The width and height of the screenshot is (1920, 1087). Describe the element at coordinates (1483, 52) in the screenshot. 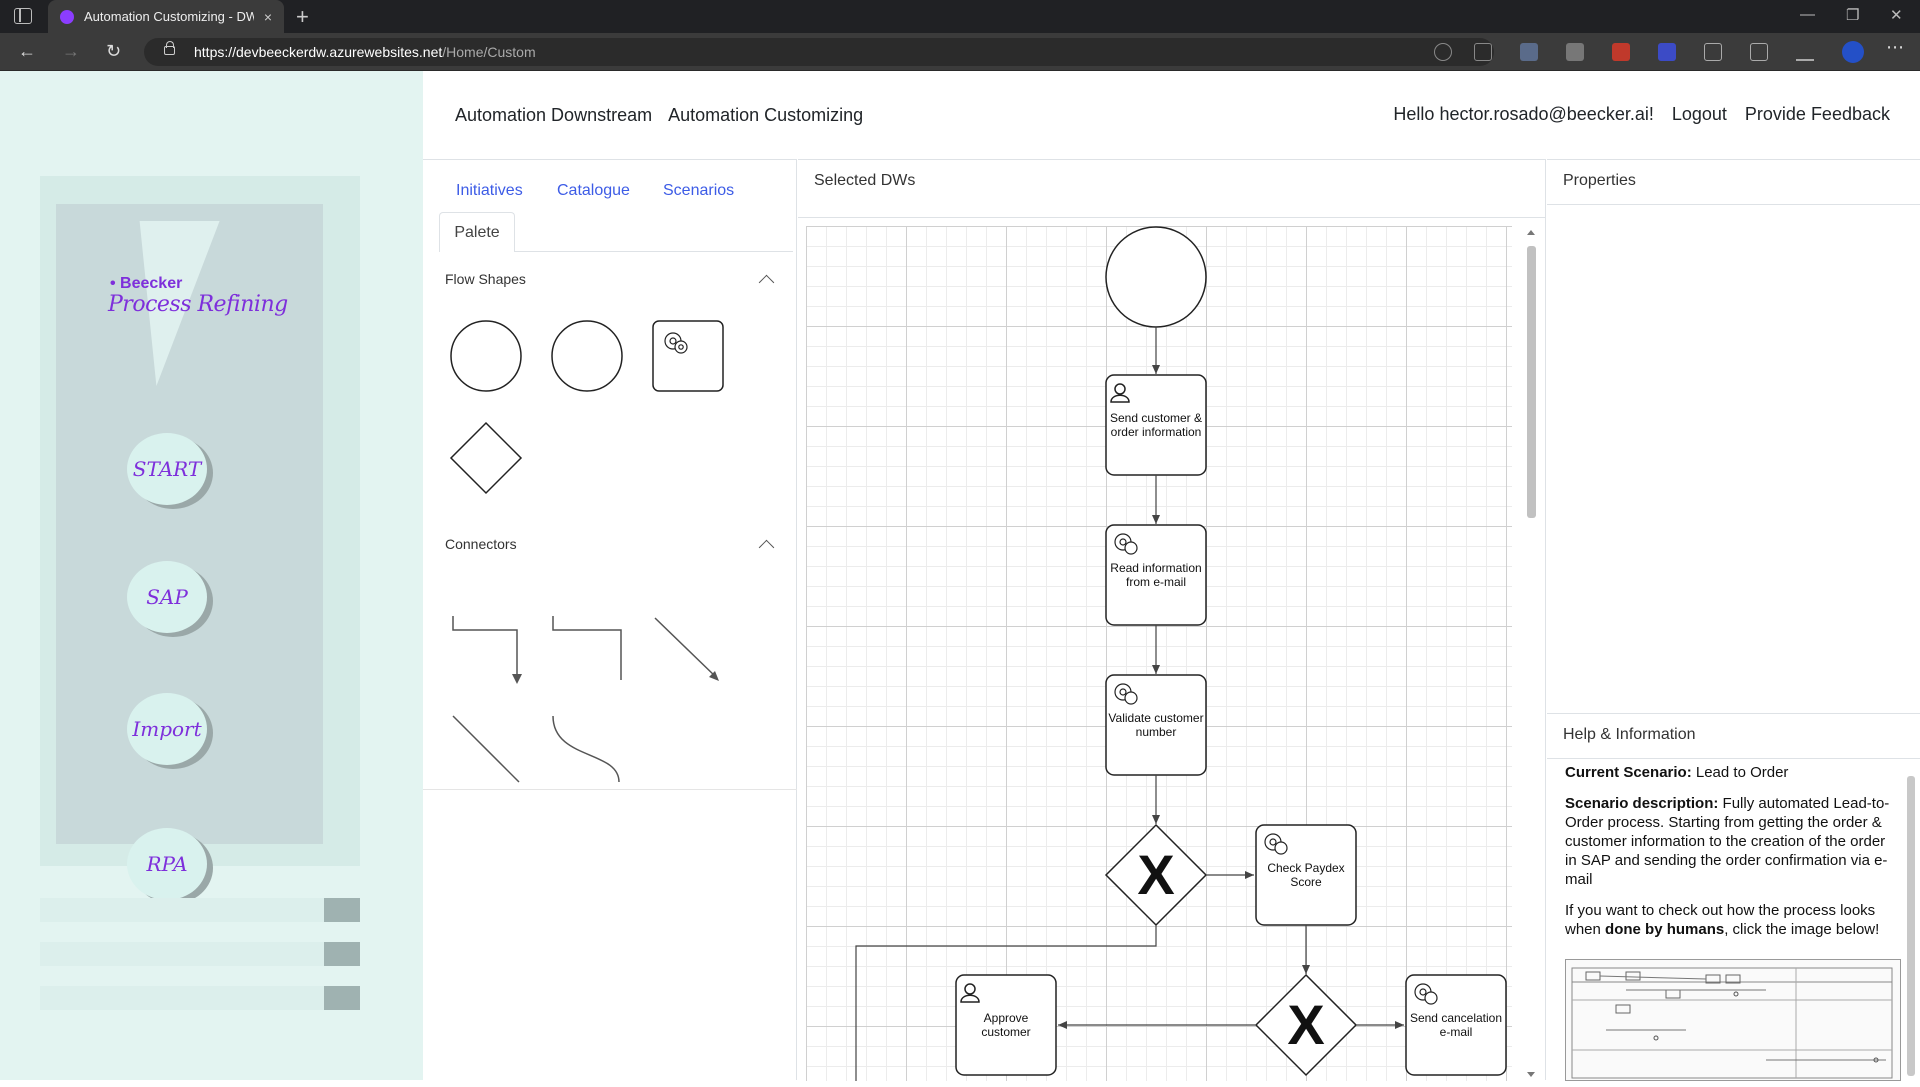

I see `favorite-add-icon` at that location.